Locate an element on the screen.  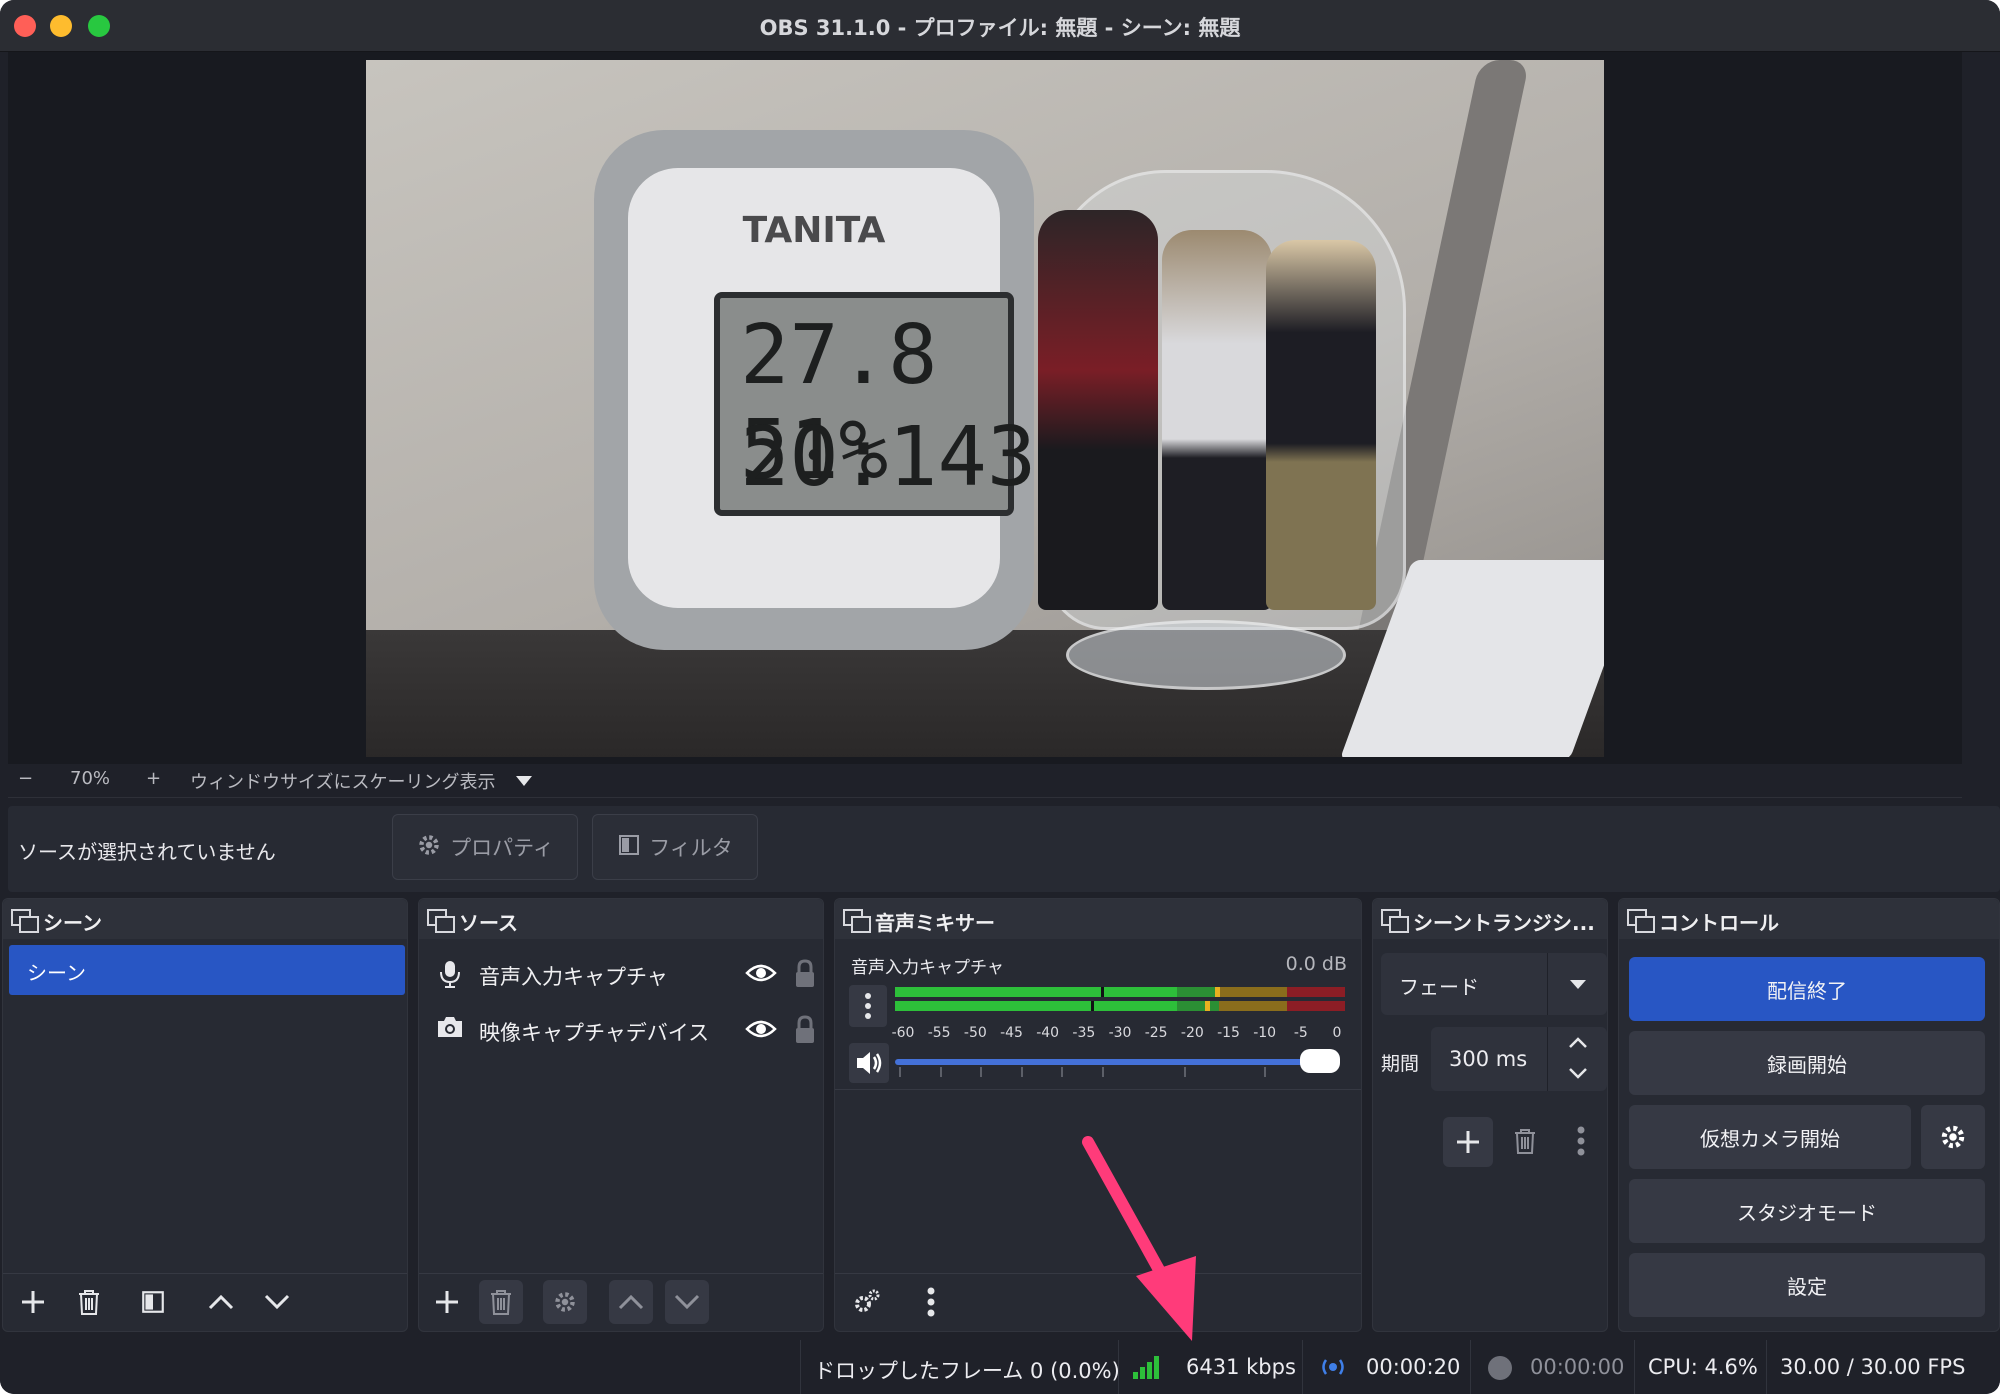
transition-dropdown-button is located at coordinates (1577, 984).